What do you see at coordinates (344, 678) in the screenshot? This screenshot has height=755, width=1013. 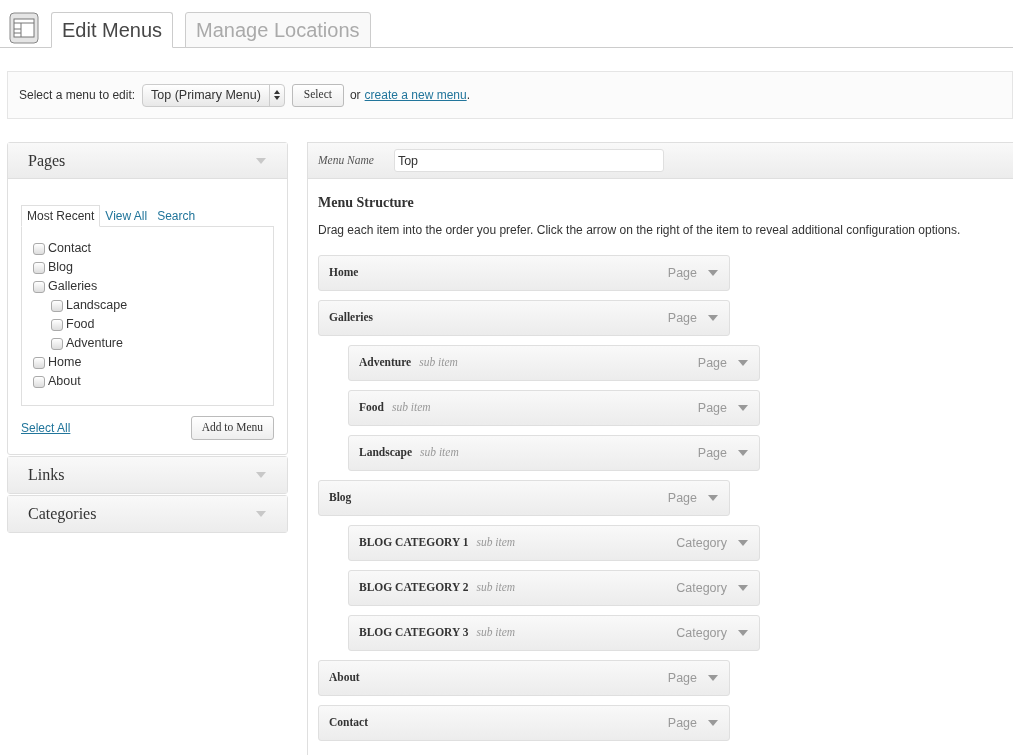 I see `menu-item-title: About` at bounding box center [344, 678].